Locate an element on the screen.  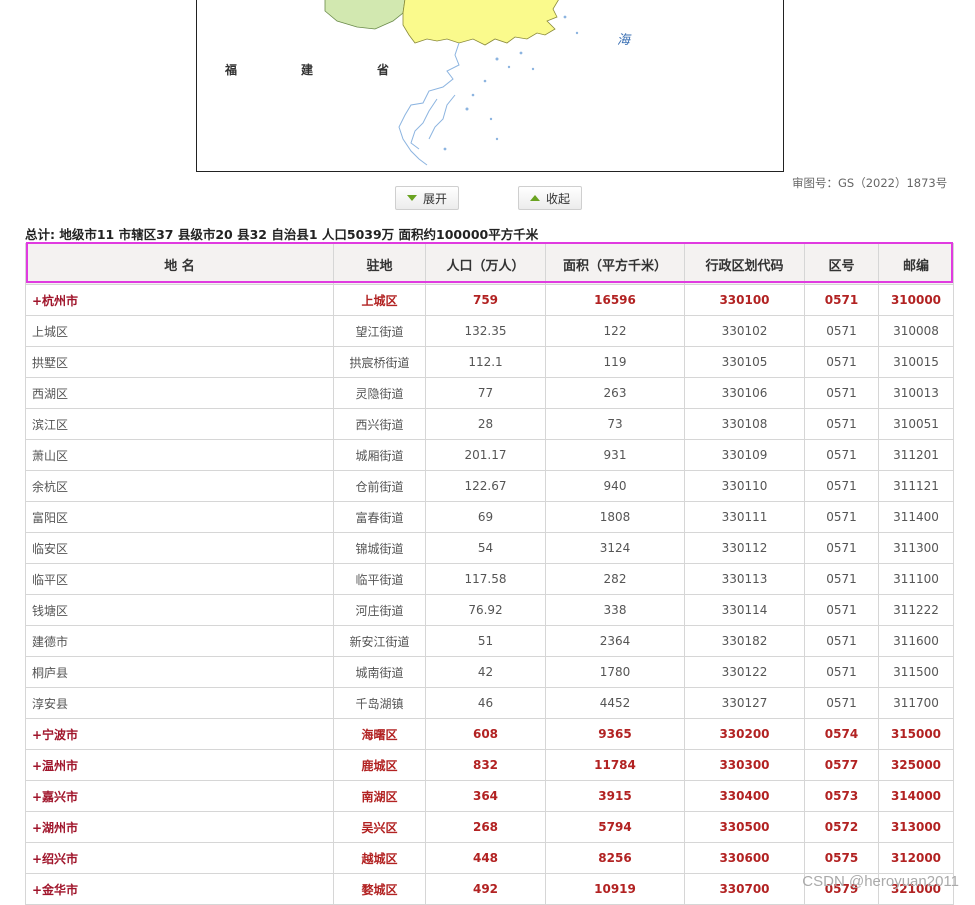
cell-name: 富阳区 is located at coordinates (179, 517).